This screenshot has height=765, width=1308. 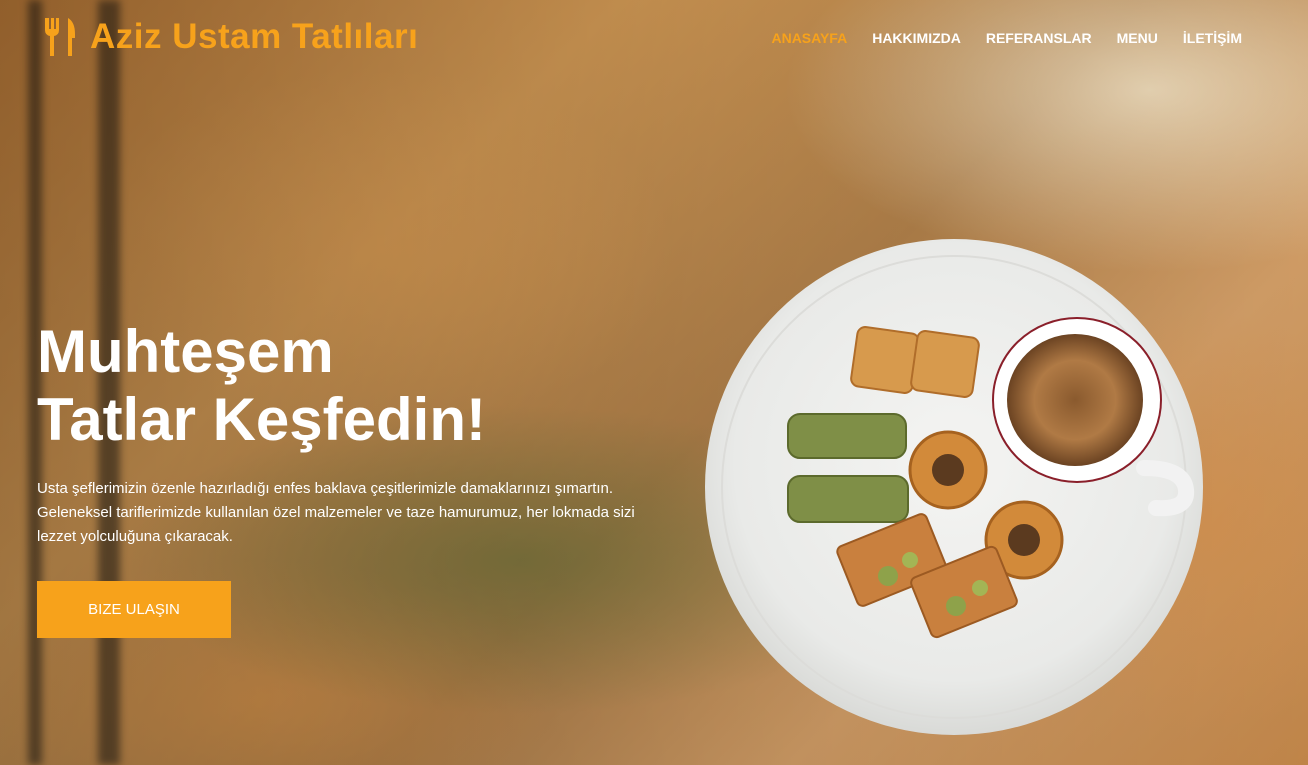 I want to click on hero-title: Muhteşem Tatlar Keşfedin!, so click(x=317, y=386).